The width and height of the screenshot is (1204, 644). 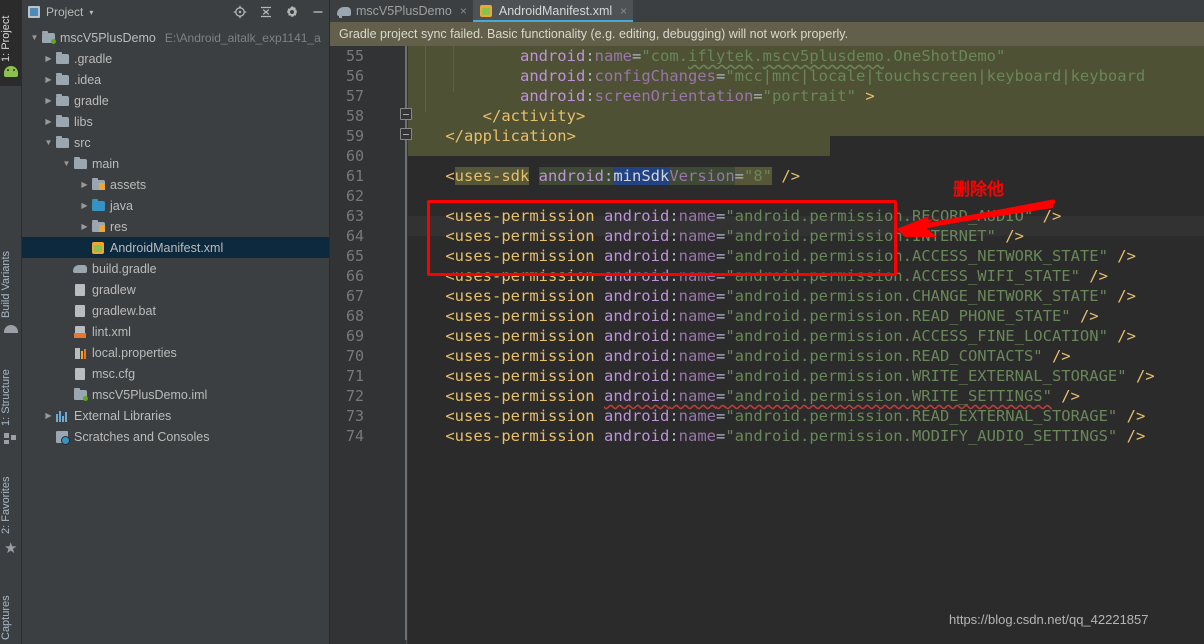 What do you see at coordinates (175, 268) in the screenshot?
I see `tree-row-build-gradle: build.gradle` at bounding box center [175, 268].